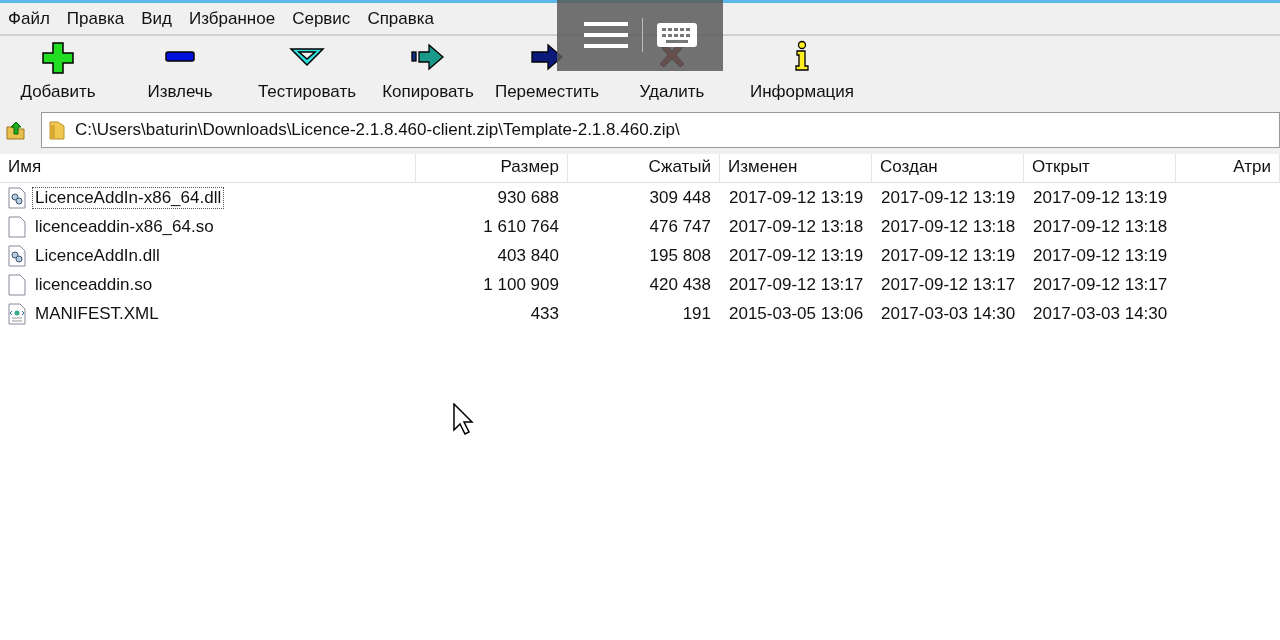  What do you see at coordinates (96, 18) in the screenshot?
I see `menu-item: Правка` at bounding box center [96, 18].